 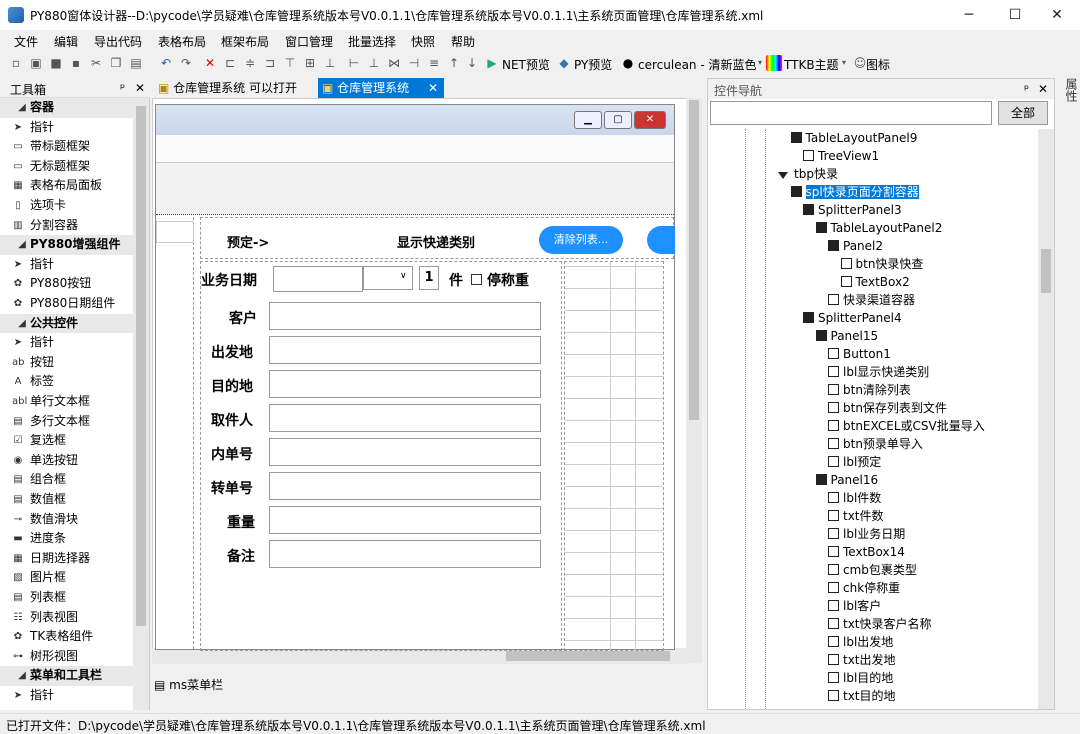 I want to click on origin-input, so click(x=405, y=350).